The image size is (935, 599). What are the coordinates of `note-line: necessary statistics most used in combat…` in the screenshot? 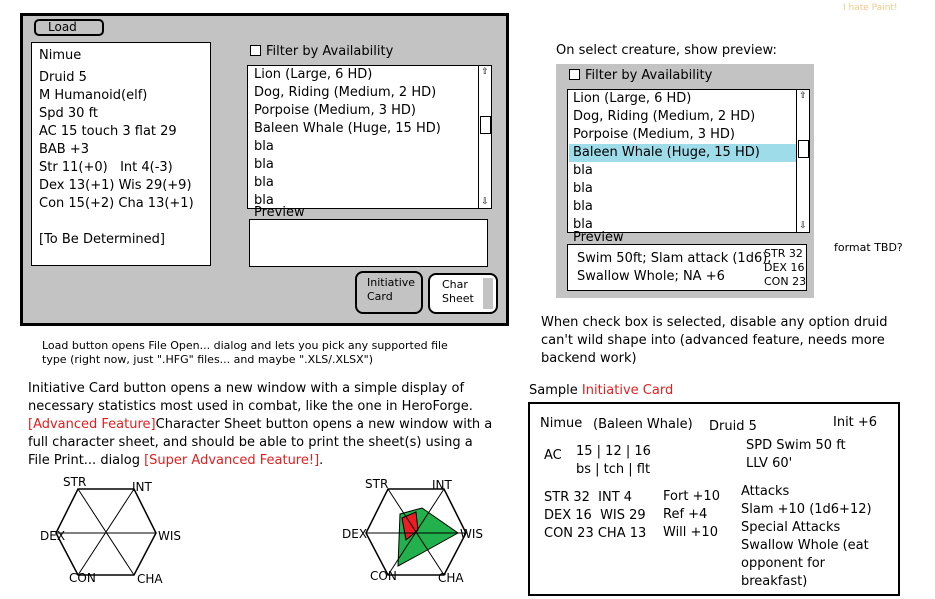 It's located at (250, 406).